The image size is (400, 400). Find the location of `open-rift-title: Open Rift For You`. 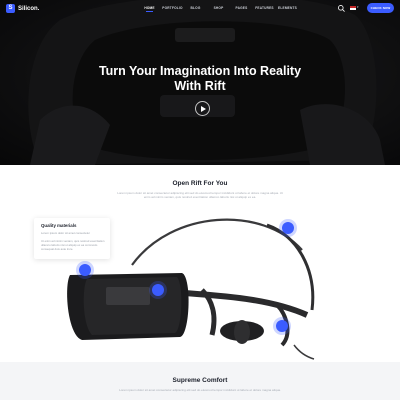

open-rift-title: Open Rift For You is located at coordinates (200, 183).